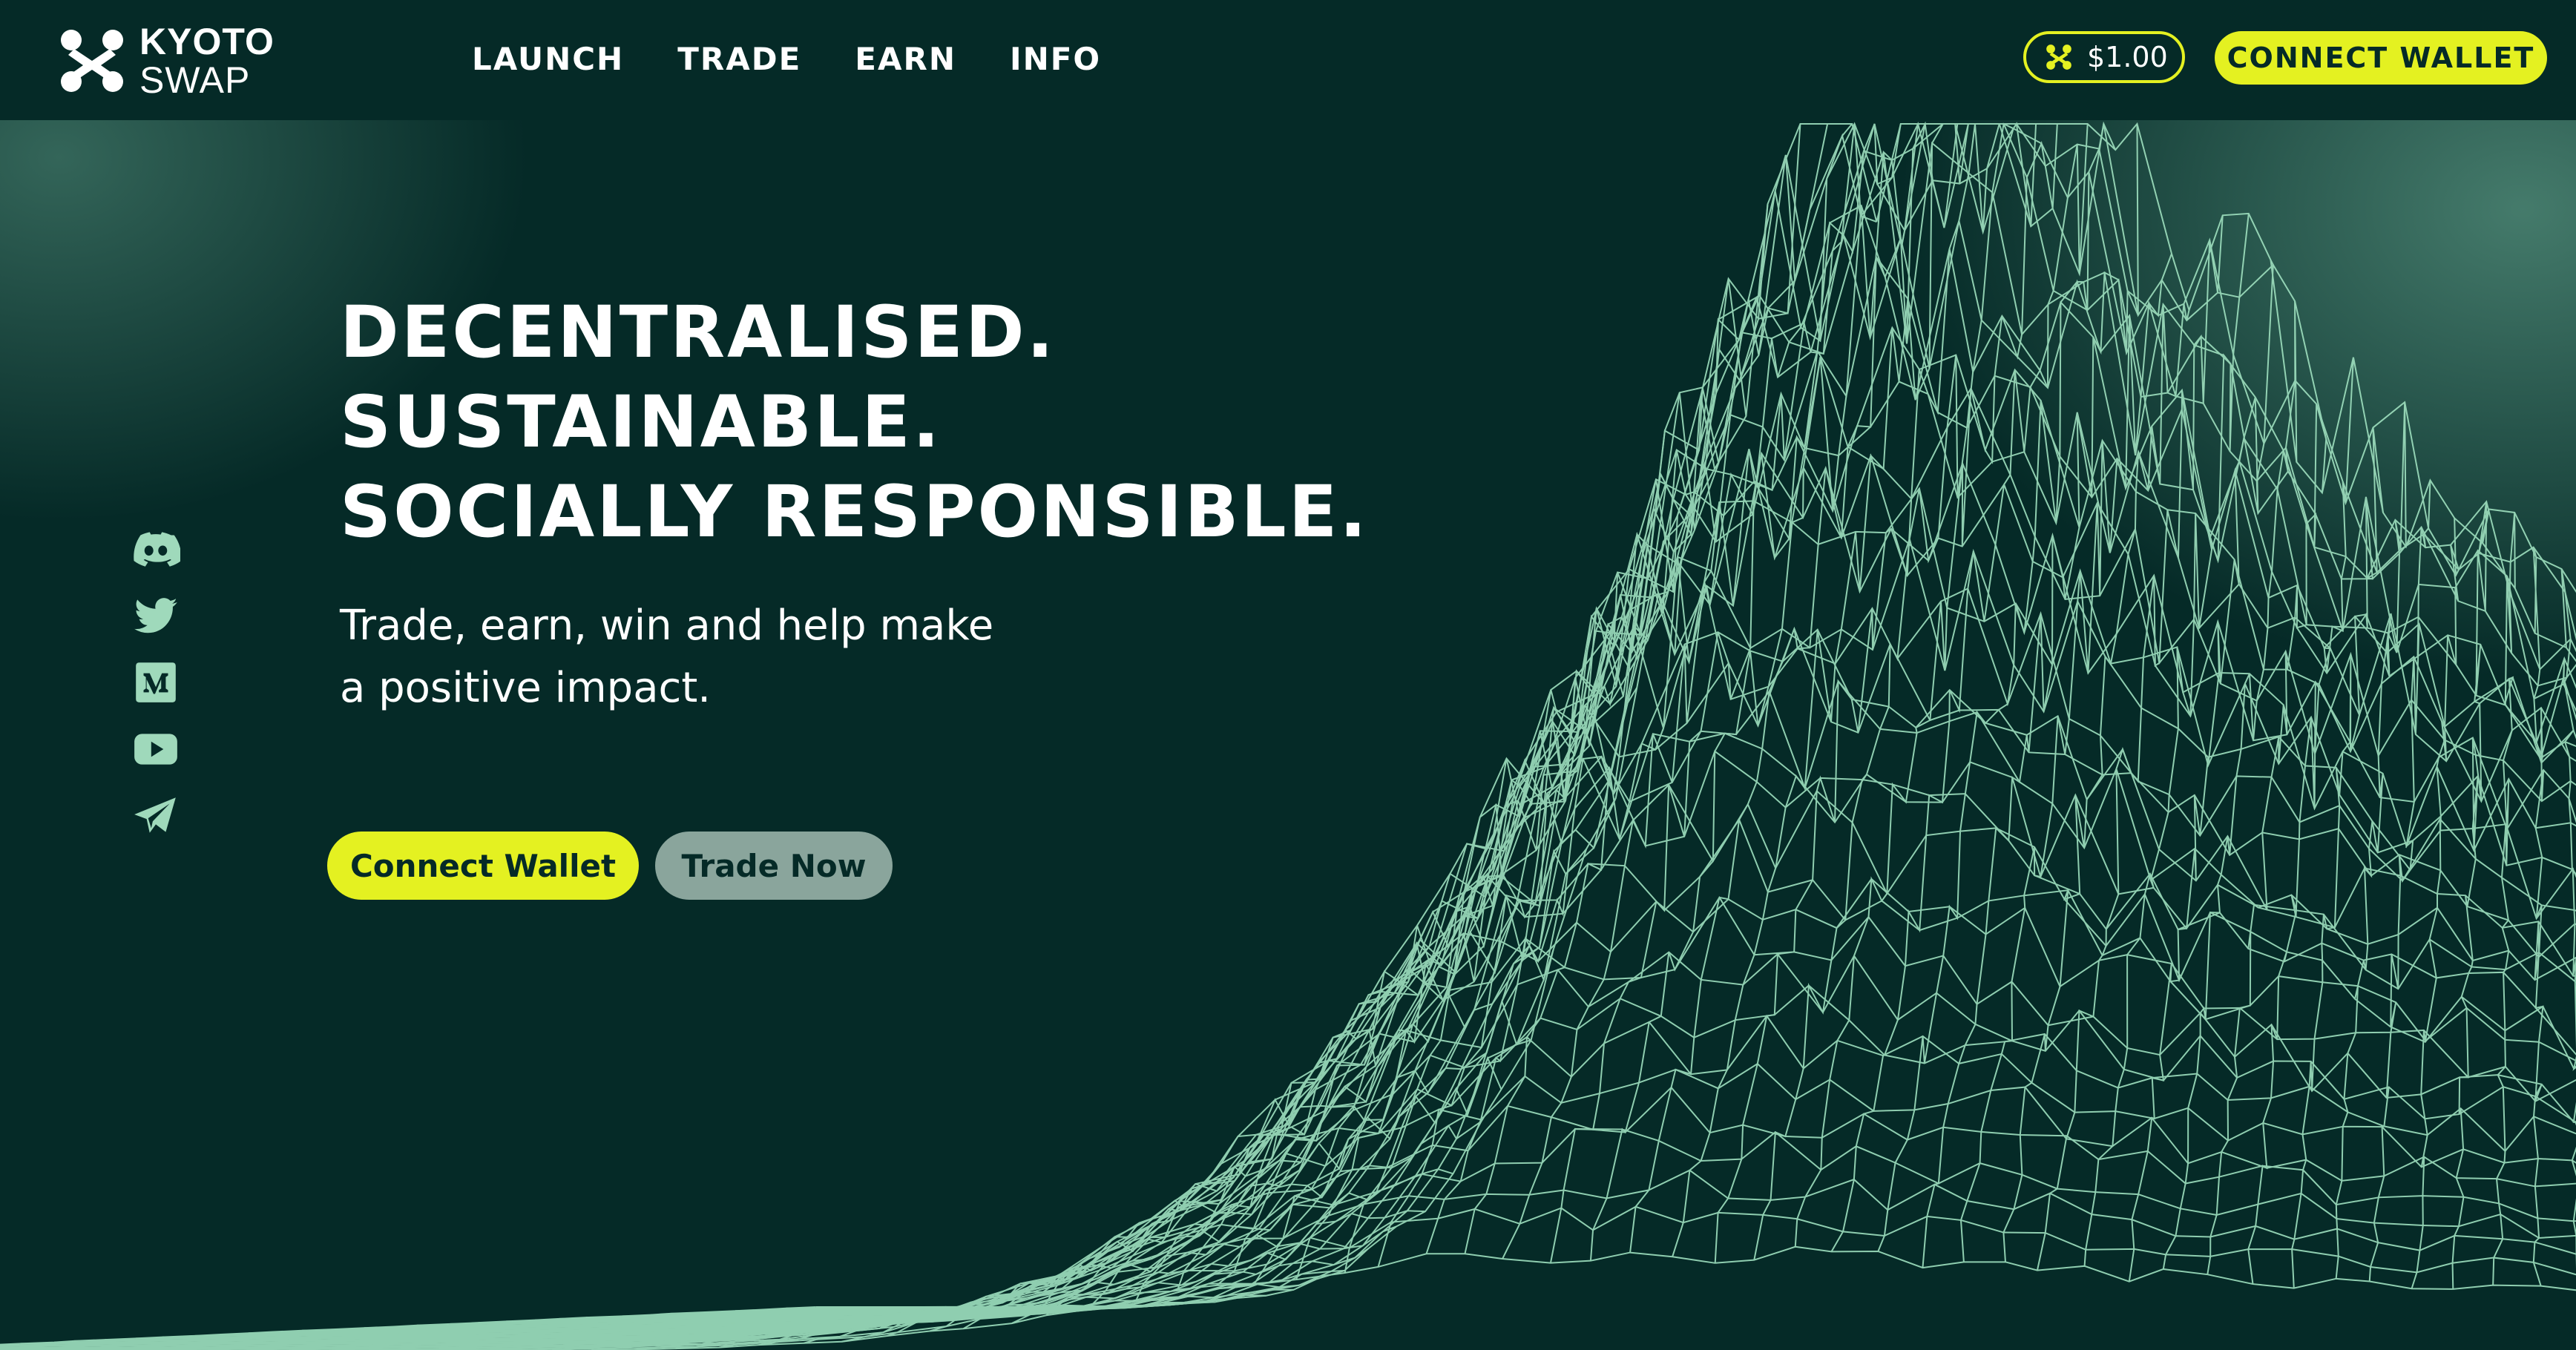 The width and height of the screenshot is (2576, 1350). I want to click on medium-link, so click(156, 682).